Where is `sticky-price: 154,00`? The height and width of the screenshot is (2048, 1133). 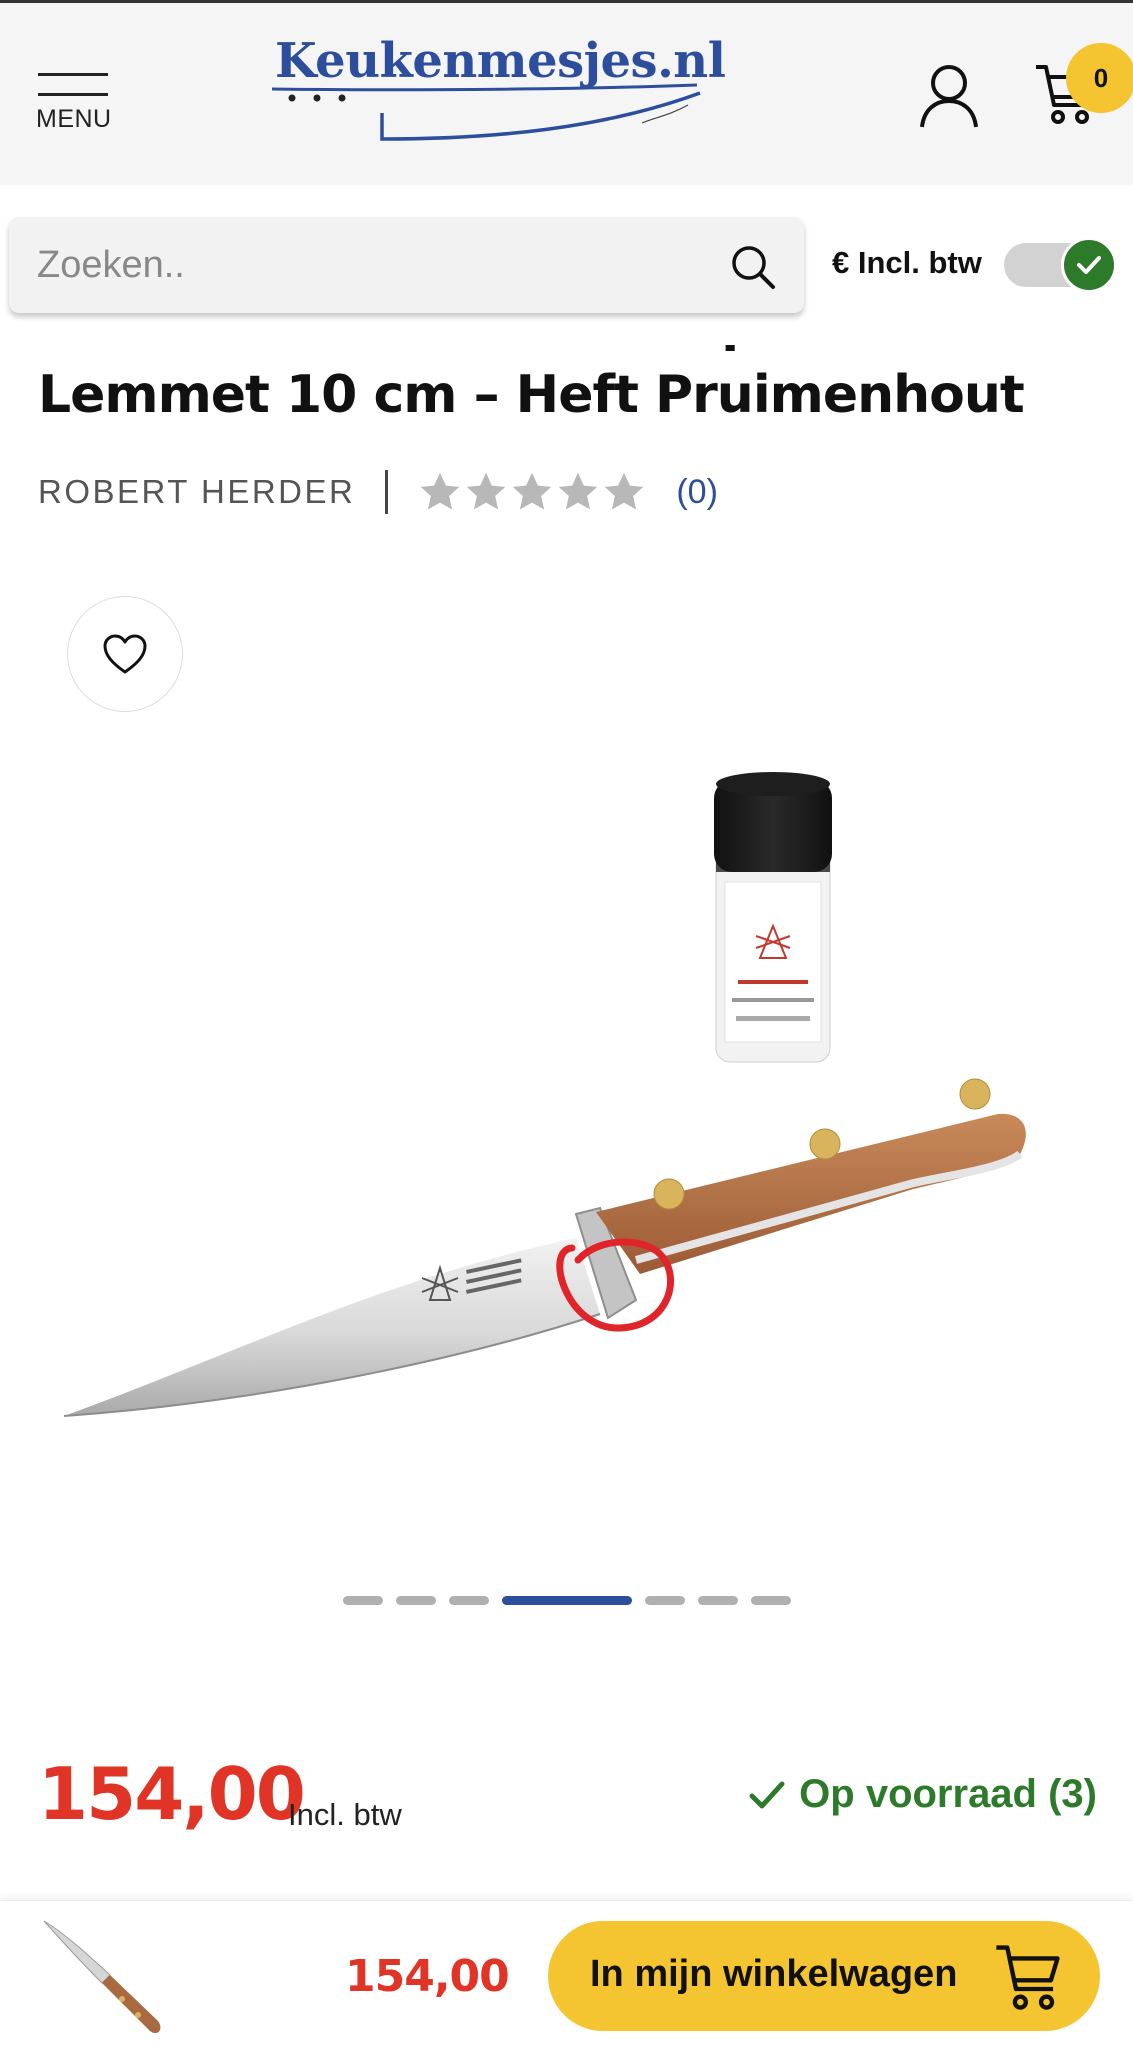 sticky-price: 154,00 is located at coordinates (427, 1976).